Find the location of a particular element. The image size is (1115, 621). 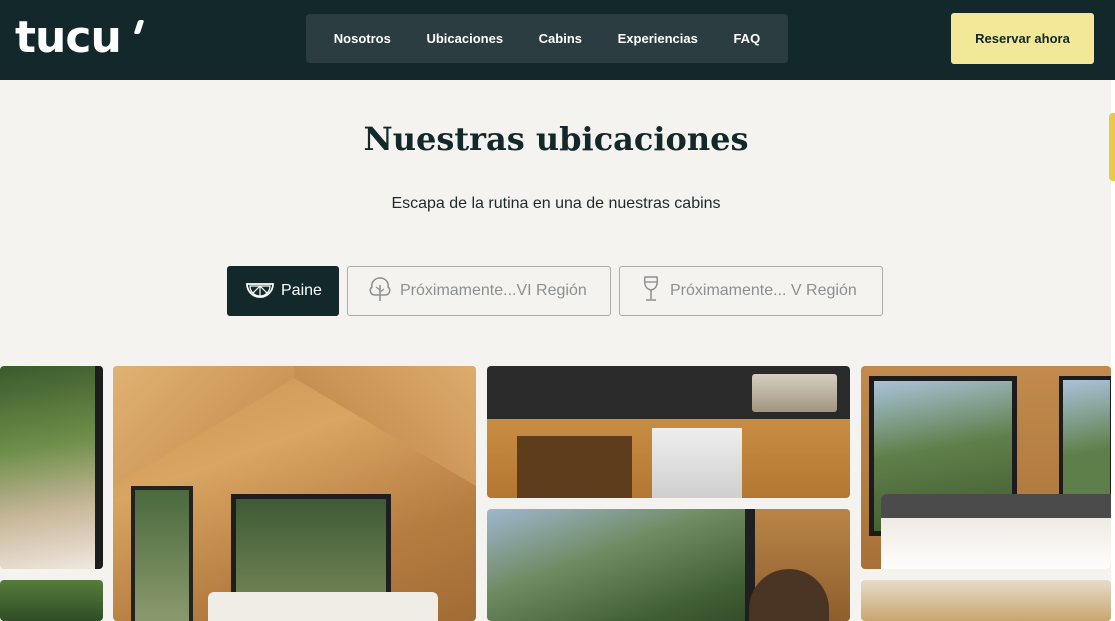

tab-v-region: Próximamente... V Región is located at coordinates (751, 291).